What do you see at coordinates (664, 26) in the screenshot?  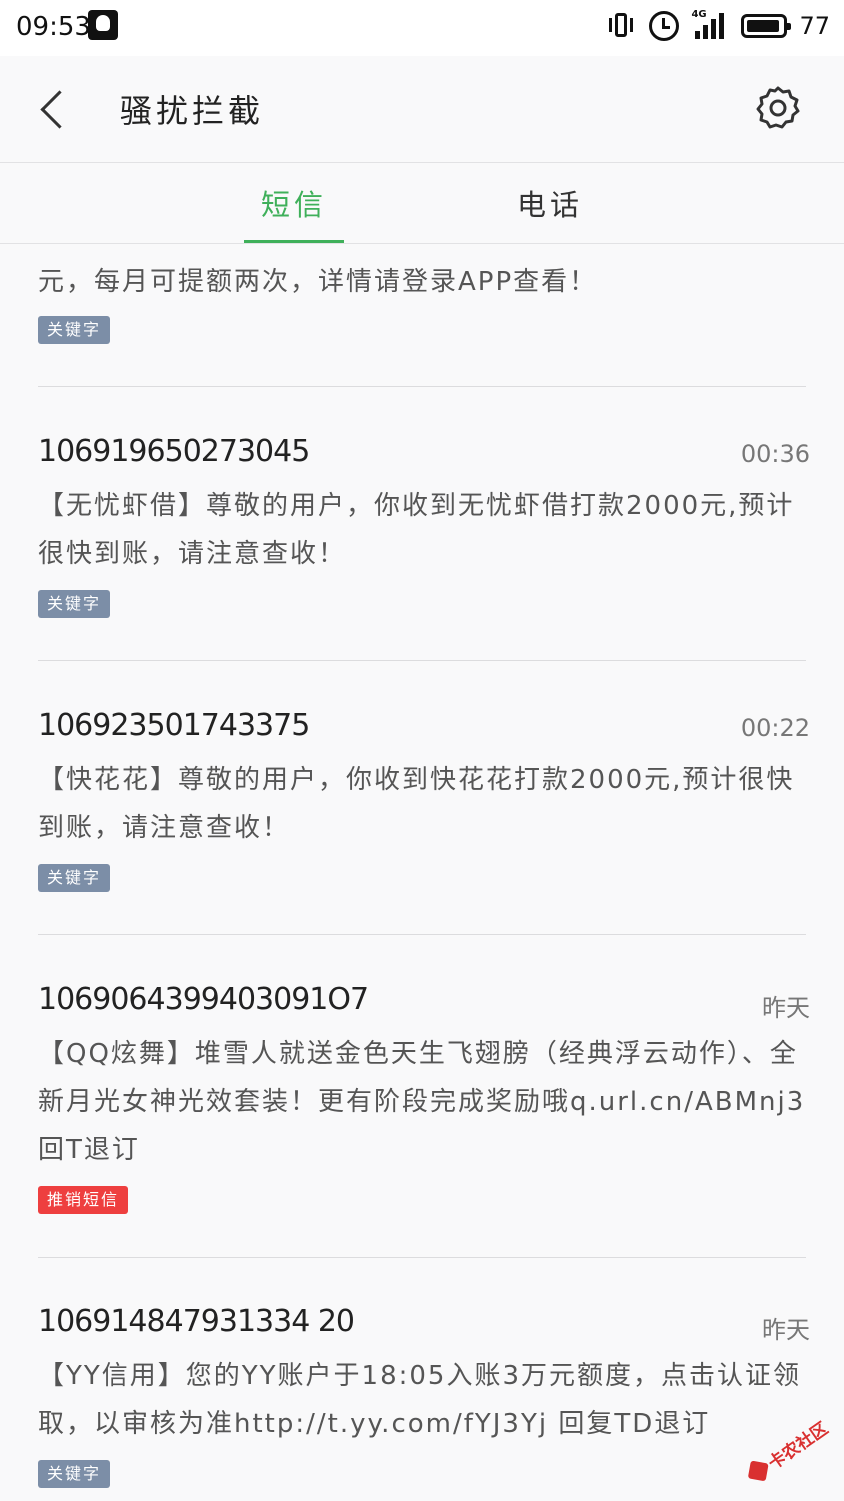 I see `alarm-icon` at bounding box center [664, 26].